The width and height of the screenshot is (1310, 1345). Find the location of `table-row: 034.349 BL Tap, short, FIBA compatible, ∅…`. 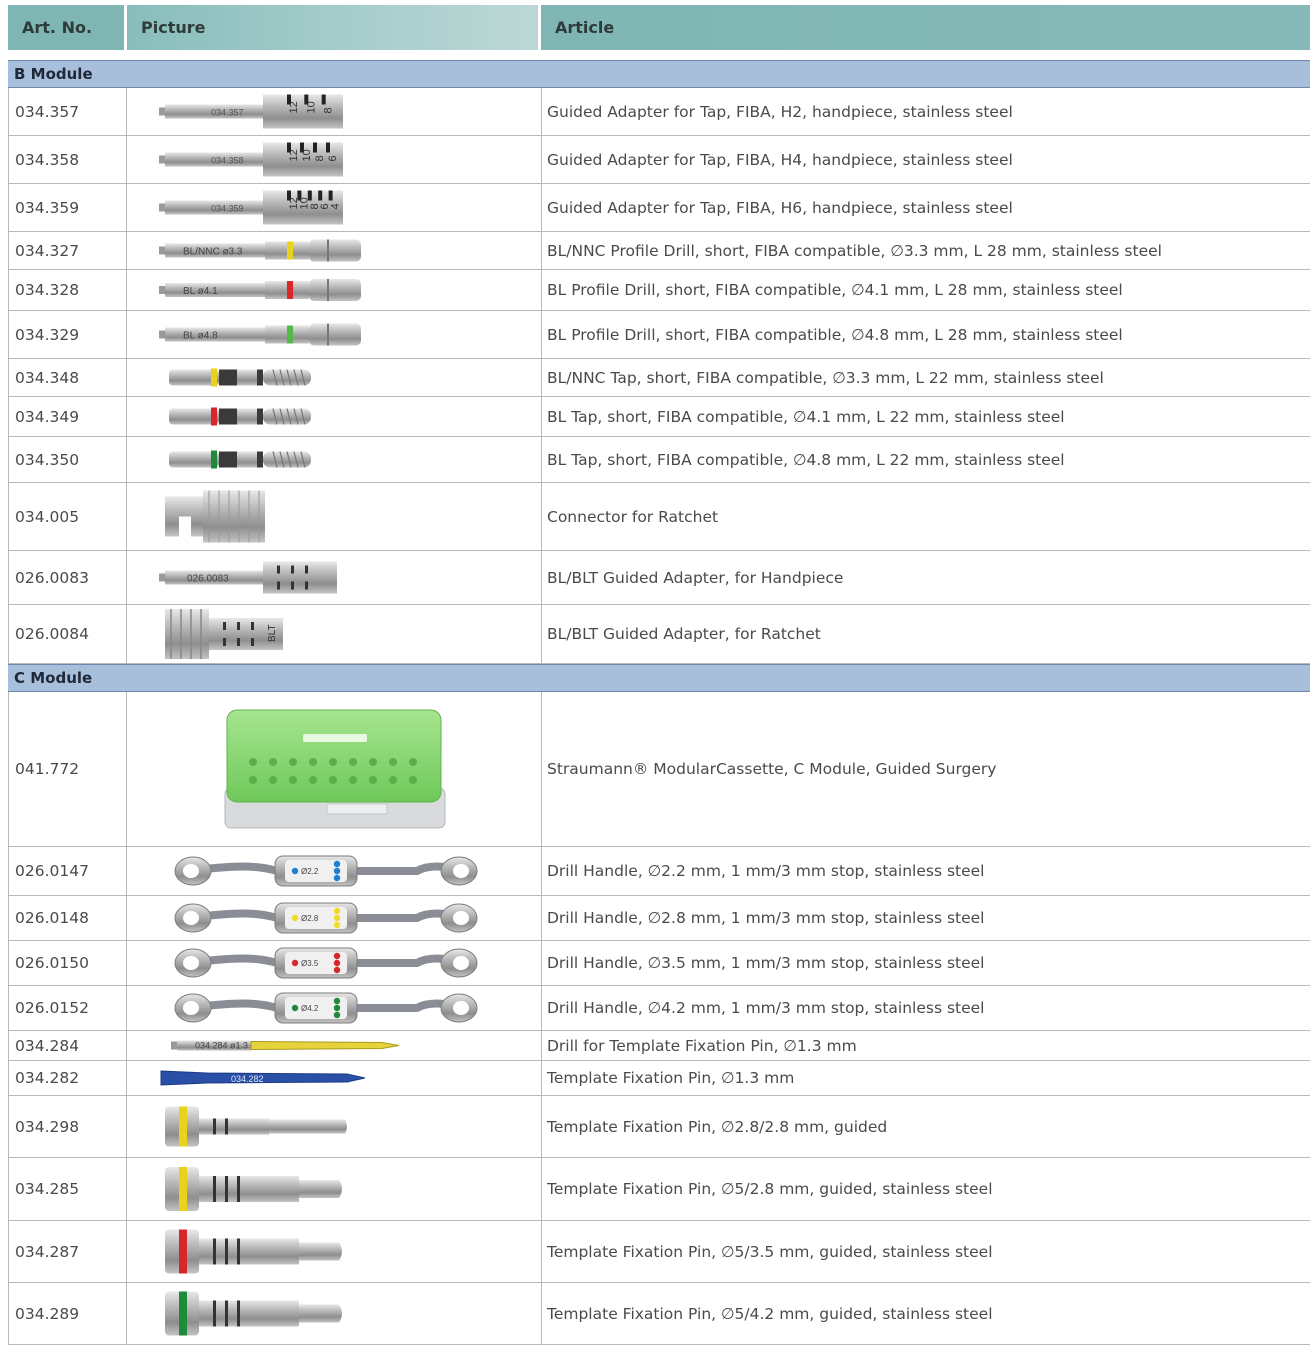

table-row: 034.349 BL Tap, short, FIBA compatible, ∅… is located at coordinates (659, 417).